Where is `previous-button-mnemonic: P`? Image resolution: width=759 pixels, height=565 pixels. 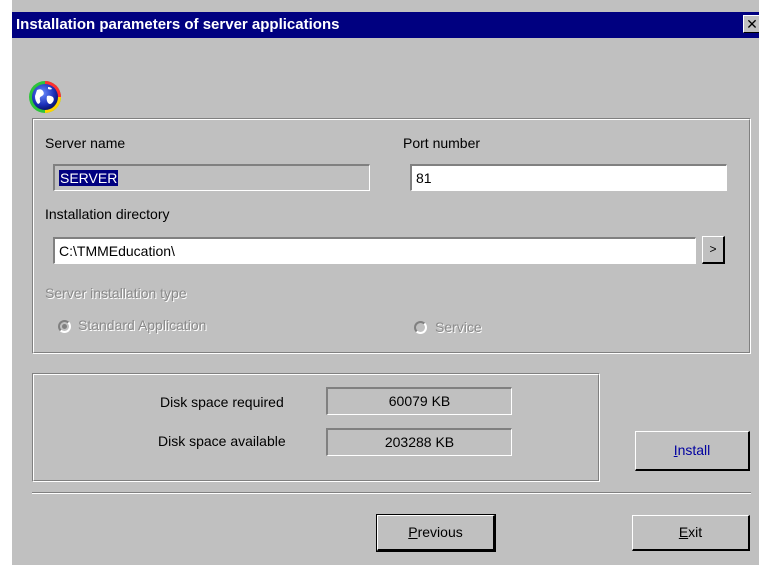
previous-button-mnemonic: P is located at coordinates (413, 532).